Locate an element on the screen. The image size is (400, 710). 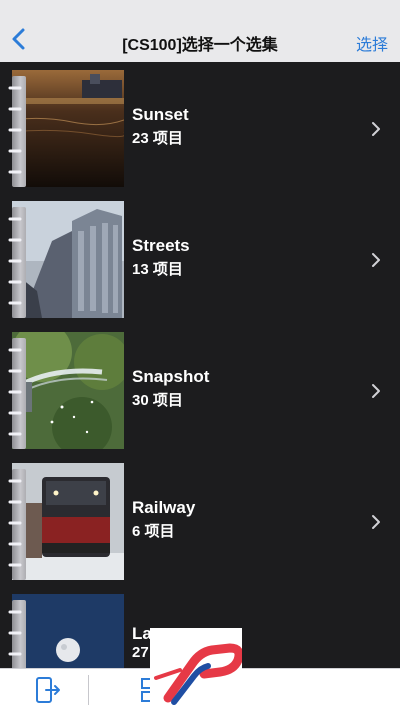
album-thumbnail-moon is located at coordinates (68, 631).